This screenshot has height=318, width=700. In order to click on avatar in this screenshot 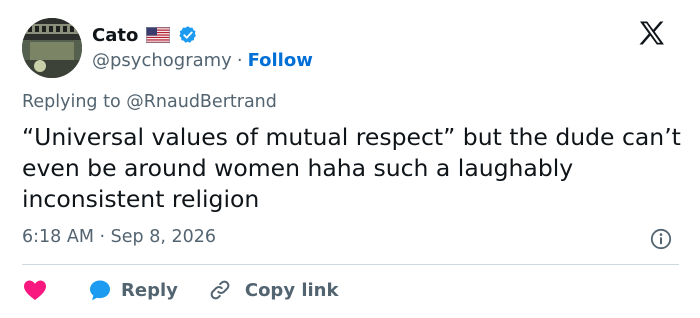, I will do `click(52, 48)`.